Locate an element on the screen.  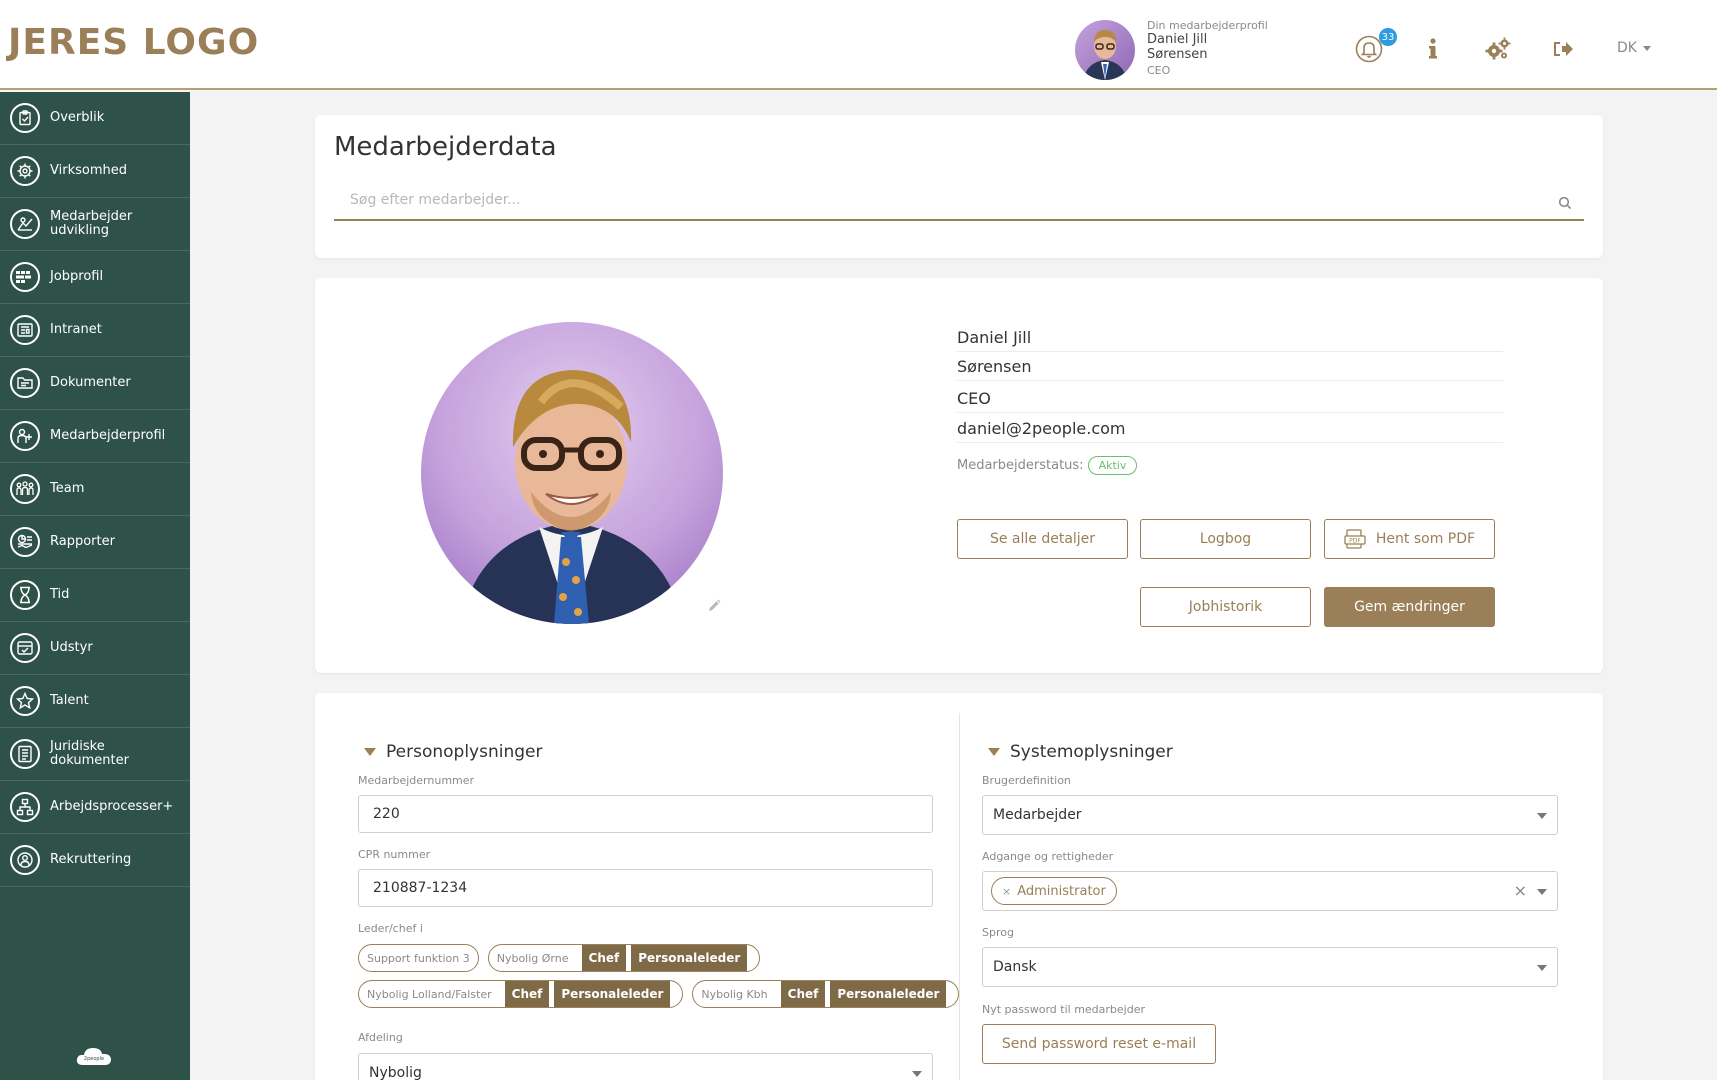
gears-icon is located at coordinates (1498, 49).